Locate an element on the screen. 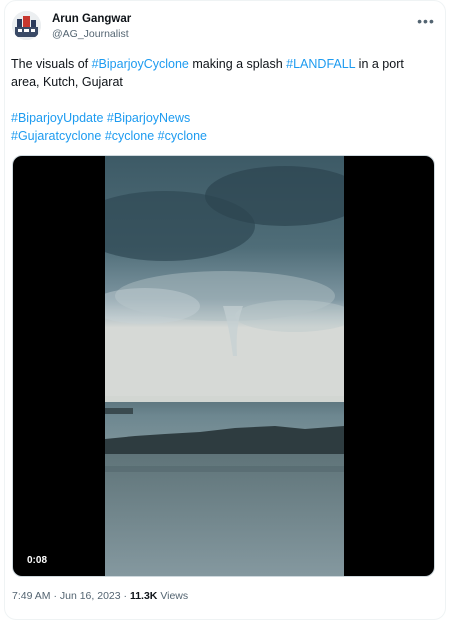 Image resolution: width=454 pixels, height=621 pixels. views-label: Views is located at coordinates (174, 596).